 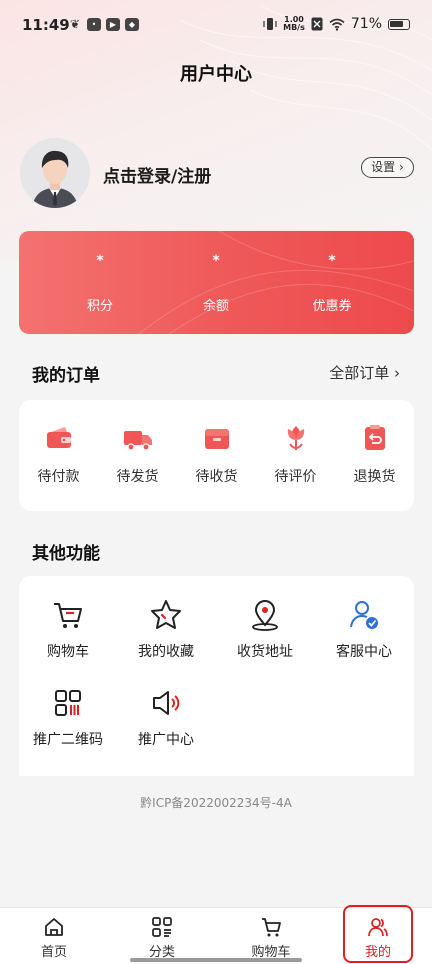 I want to click on app-notification-icon: •, so click(x=94, y=24).